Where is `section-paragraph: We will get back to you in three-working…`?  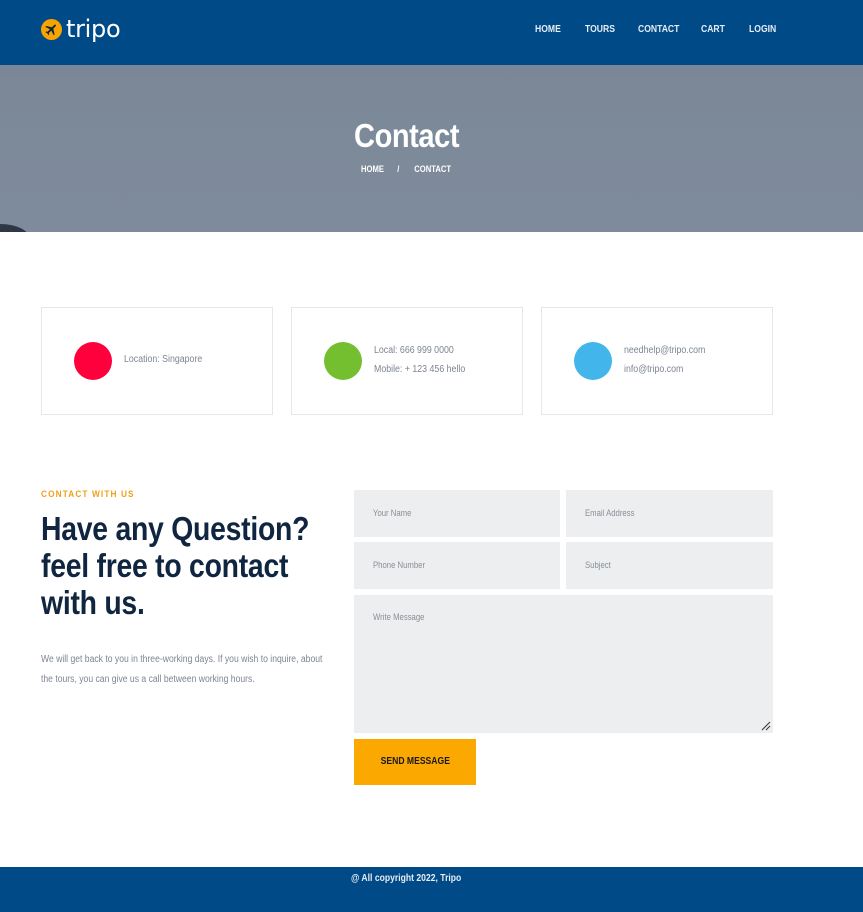 section-paragraph: We will get back to you in three-working… is located at coordinates (182, 669).